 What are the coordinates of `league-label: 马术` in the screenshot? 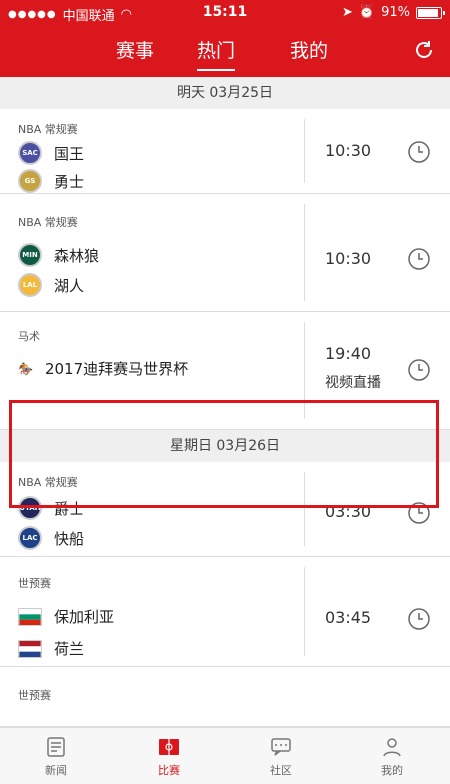 It's located at (29, 336).